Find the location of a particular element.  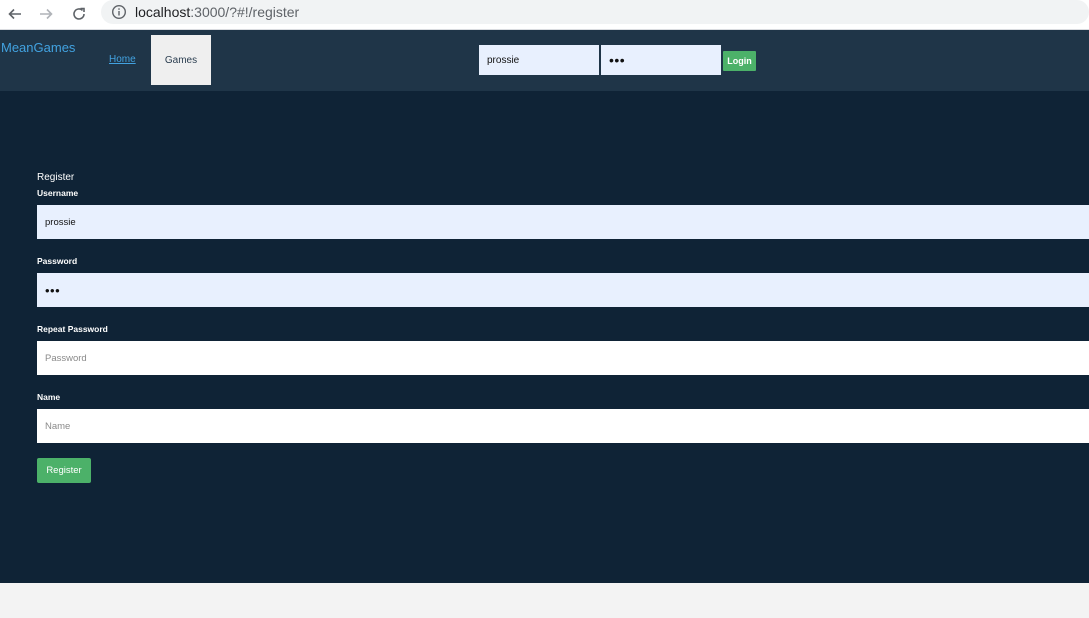

address-bar: localhost:3000/?#!/register is located at coordinates (595, 12).